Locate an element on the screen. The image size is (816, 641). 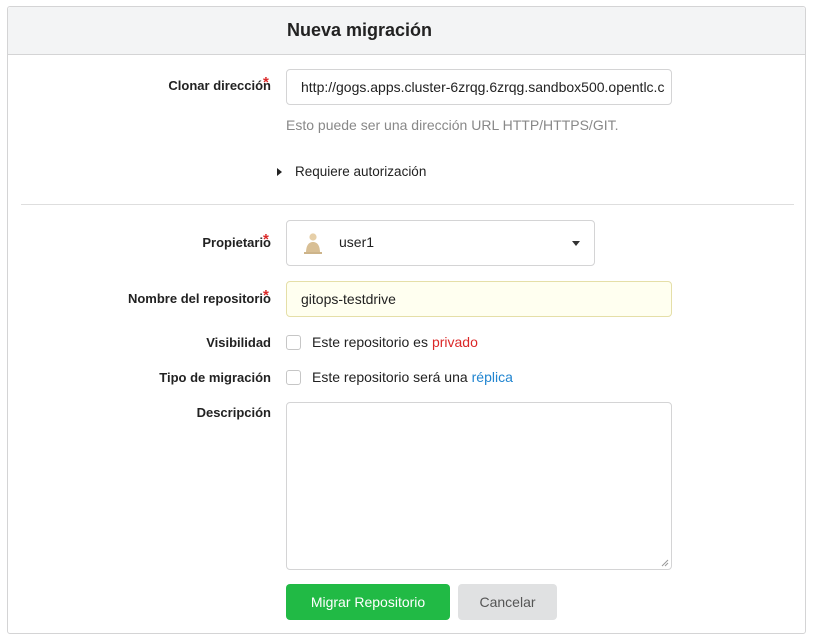
mirror-checkbox is located at coordinates (293, 377).